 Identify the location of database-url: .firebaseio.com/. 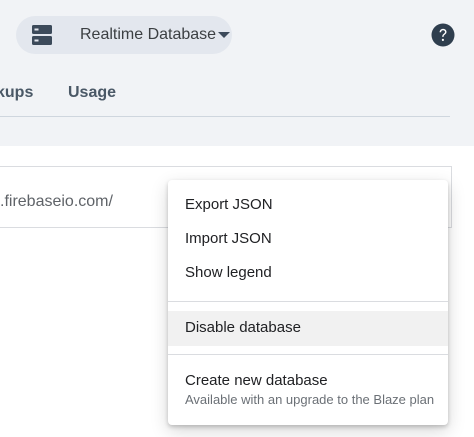
(56, 202).